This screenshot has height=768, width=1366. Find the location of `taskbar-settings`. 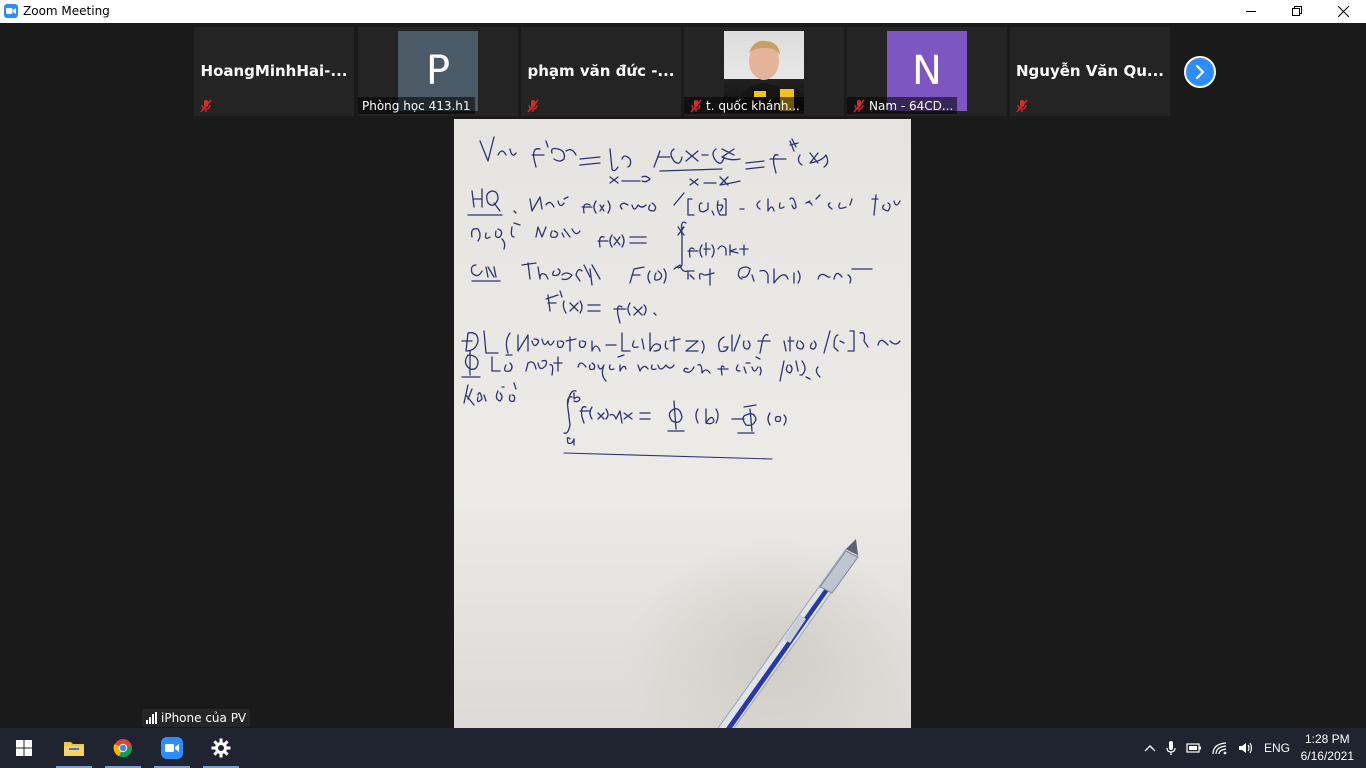

taskbar-settings is located at coordinates (221, 748).